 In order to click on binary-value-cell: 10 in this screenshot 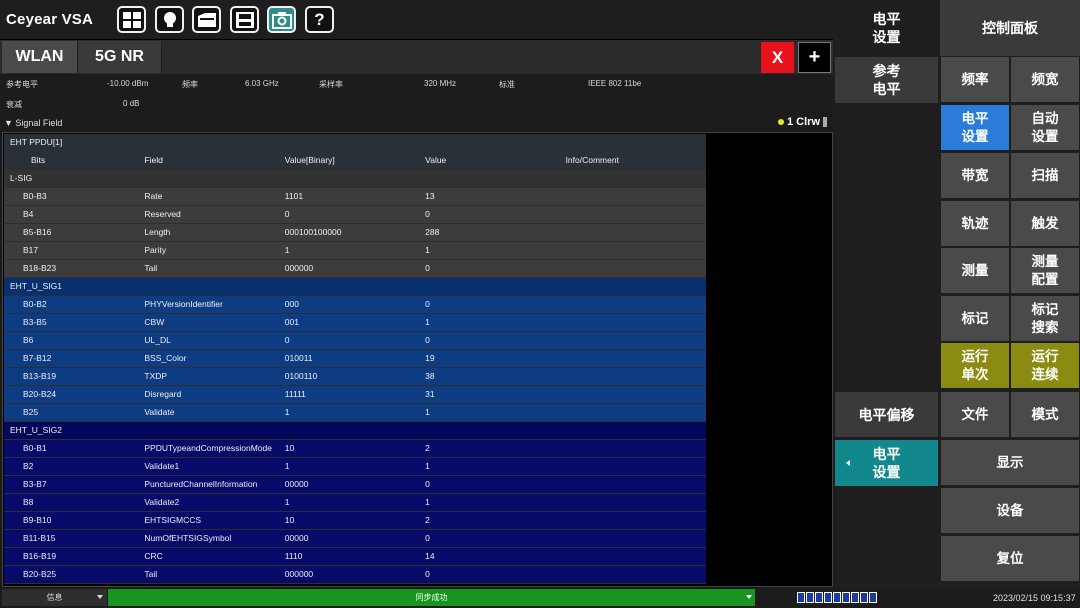, I will do `click(355, 520)`.